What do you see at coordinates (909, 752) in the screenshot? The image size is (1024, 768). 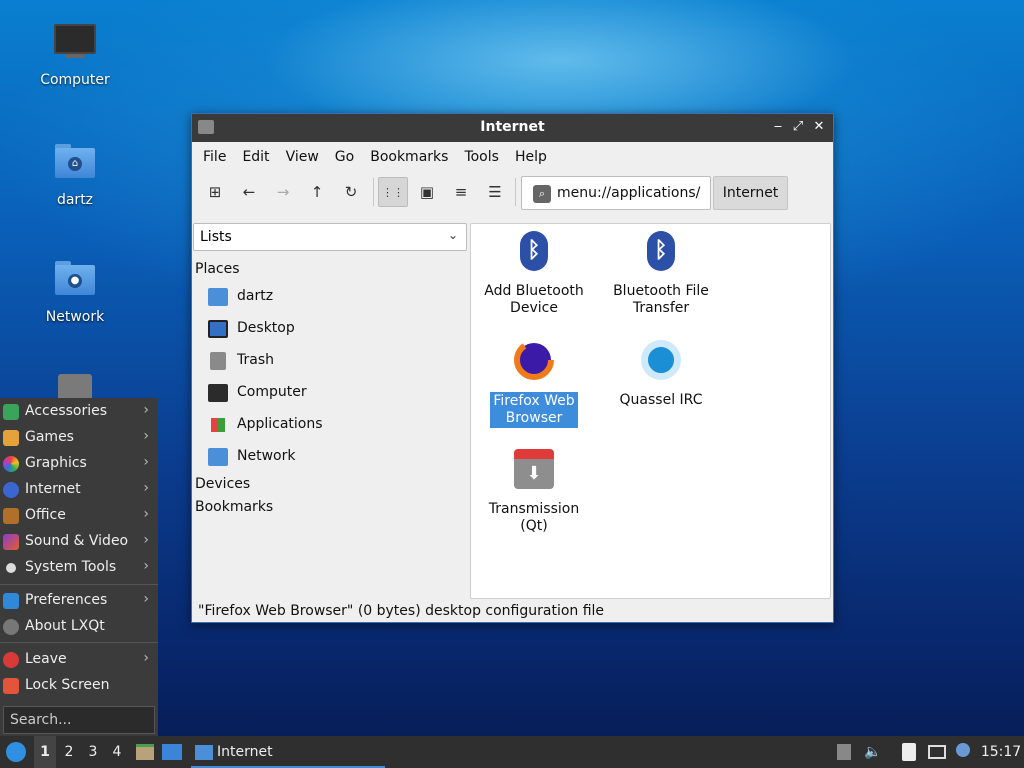 I see `tray-clipboard` at bounding box center [909, 752].